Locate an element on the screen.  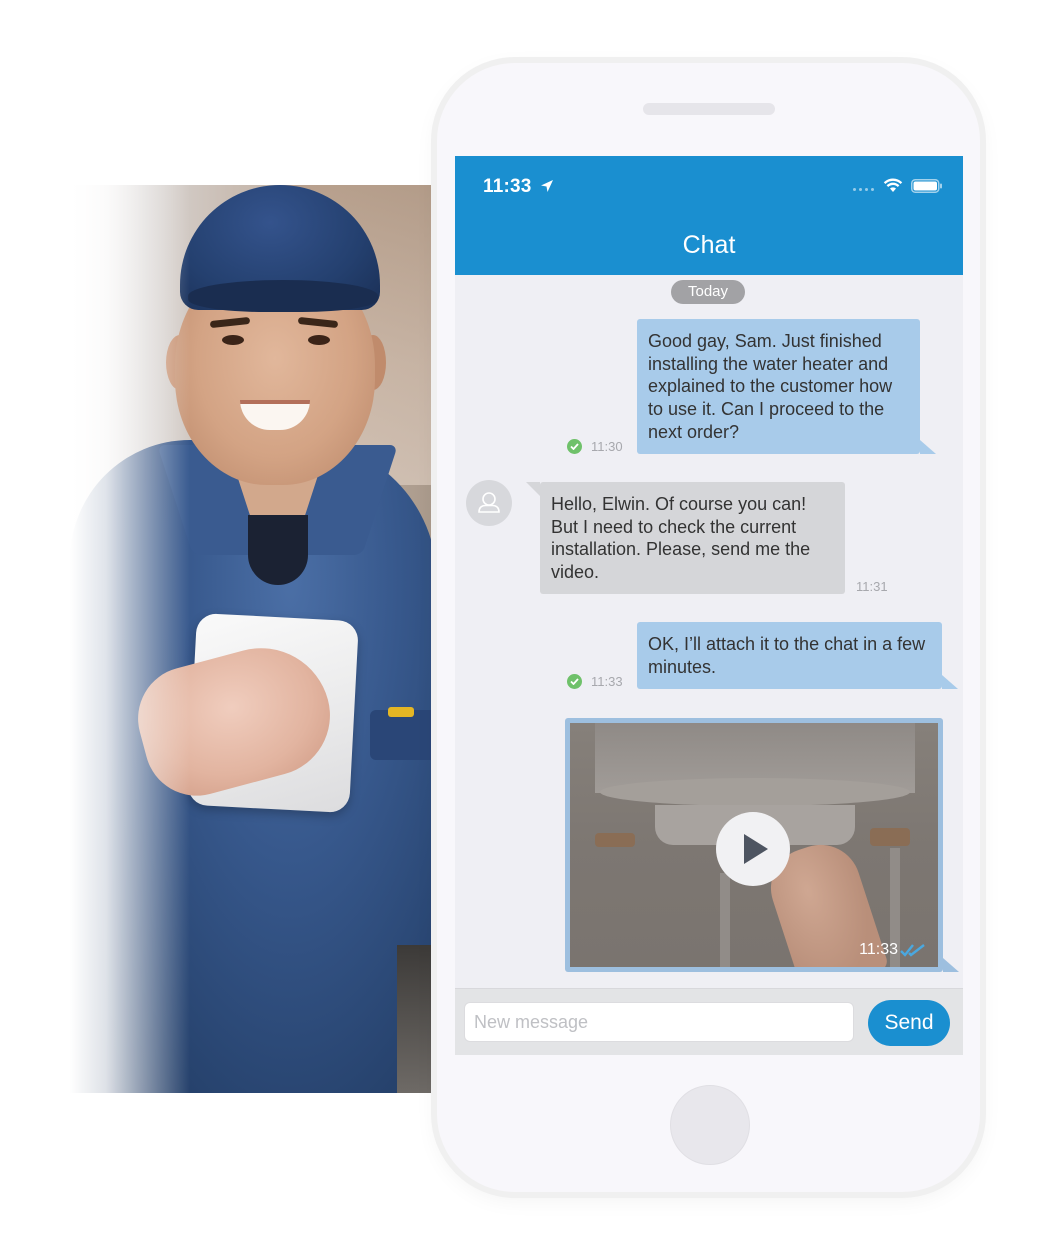
wifi-icon is located at coordinates (893, 185).